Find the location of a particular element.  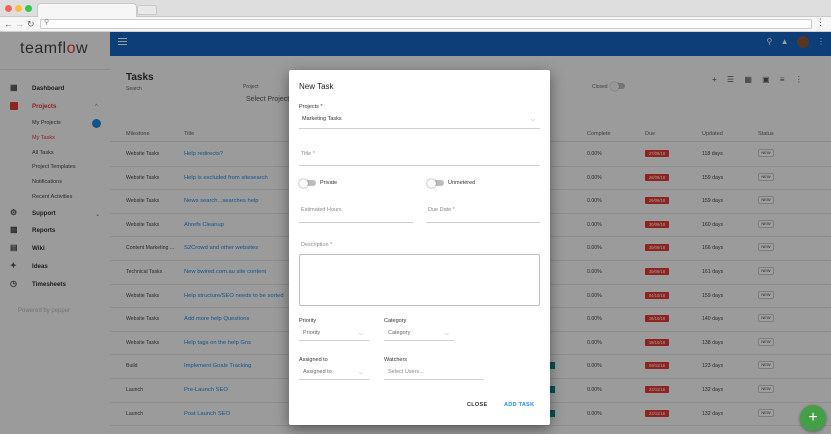

assigned-to-select: Assigned to is located at coordinates (317, 372).